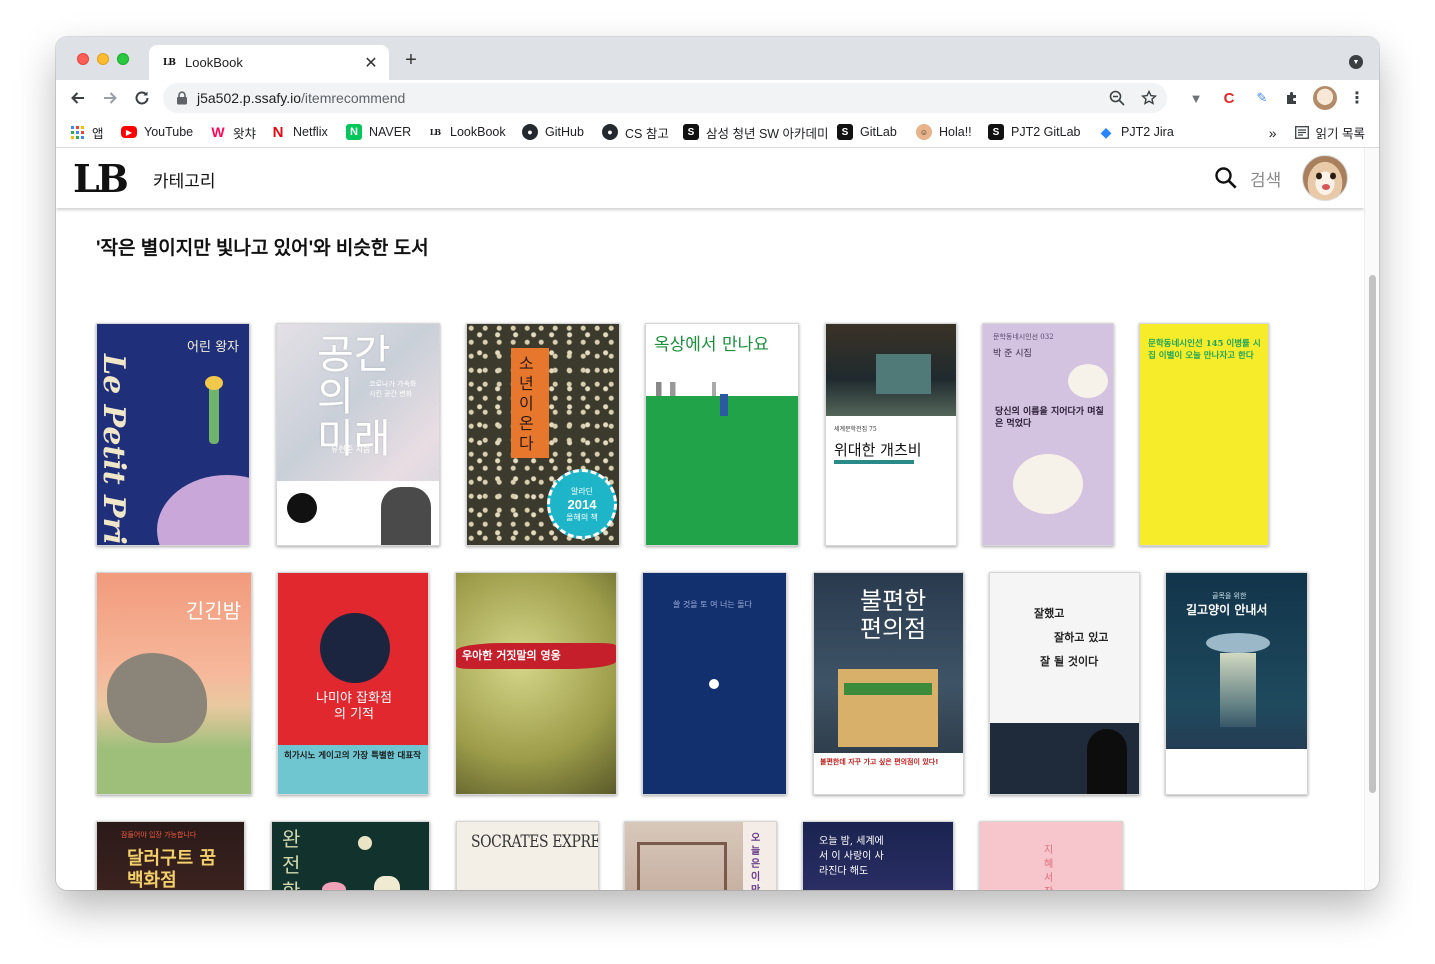 The height and width of the screenshot is (964, 1435). What do you see at coordinates (159, 835) in the screenshot?
I see `book-top-text: 잠들어야 입장 가능합니다` at bounding box center [159, 835].